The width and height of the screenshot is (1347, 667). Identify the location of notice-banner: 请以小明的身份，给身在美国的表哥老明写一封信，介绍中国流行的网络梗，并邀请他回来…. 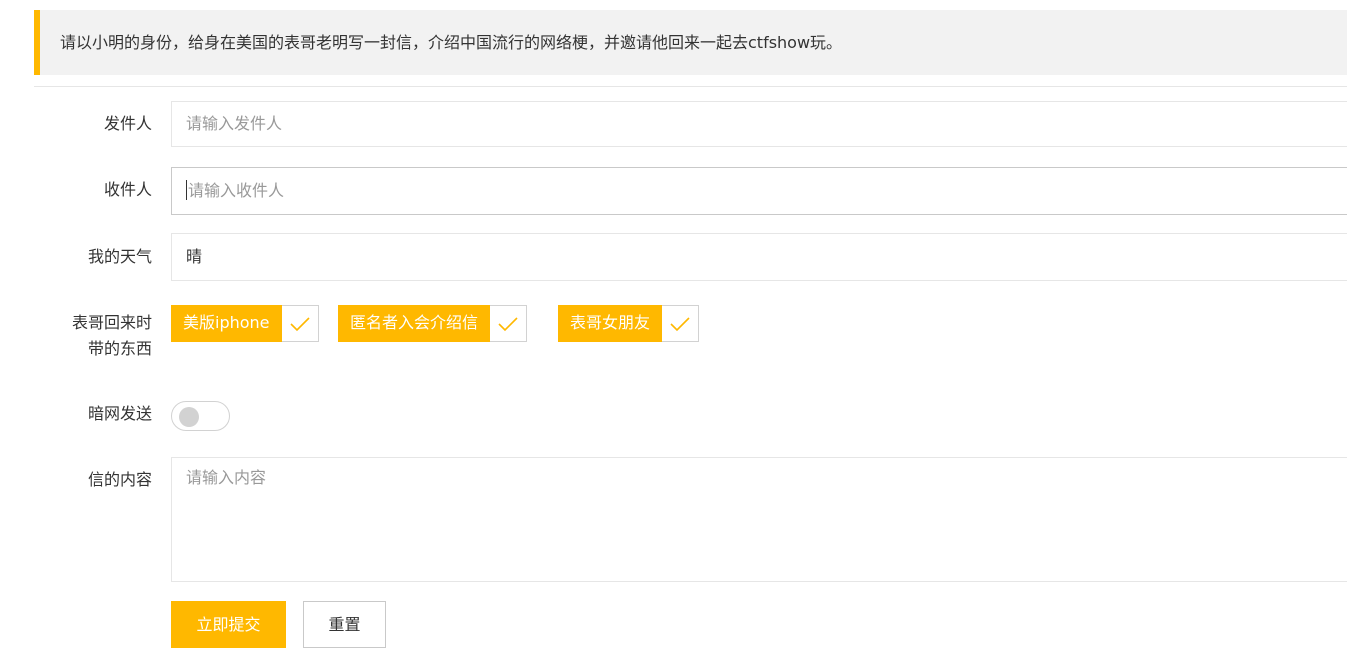
(690, 42).